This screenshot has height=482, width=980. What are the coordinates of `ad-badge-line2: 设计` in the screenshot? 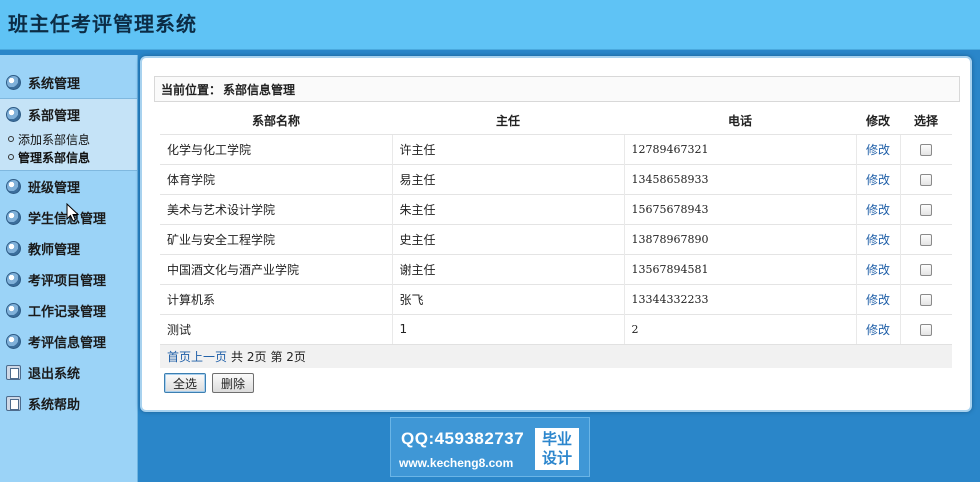 It's located at (556, 458).